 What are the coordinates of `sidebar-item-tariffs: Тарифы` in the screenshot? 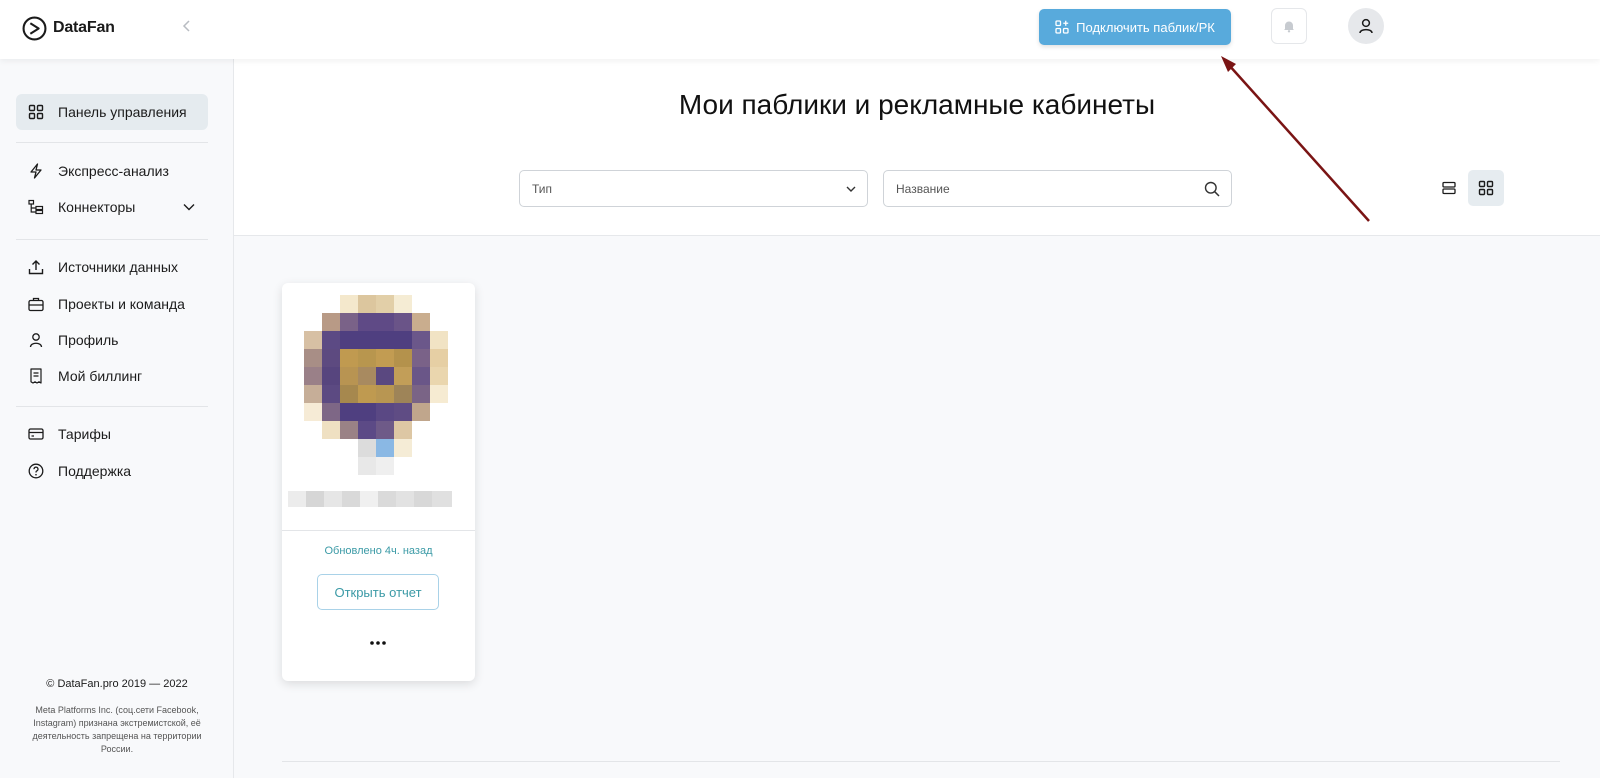 It's located at (112, 434).